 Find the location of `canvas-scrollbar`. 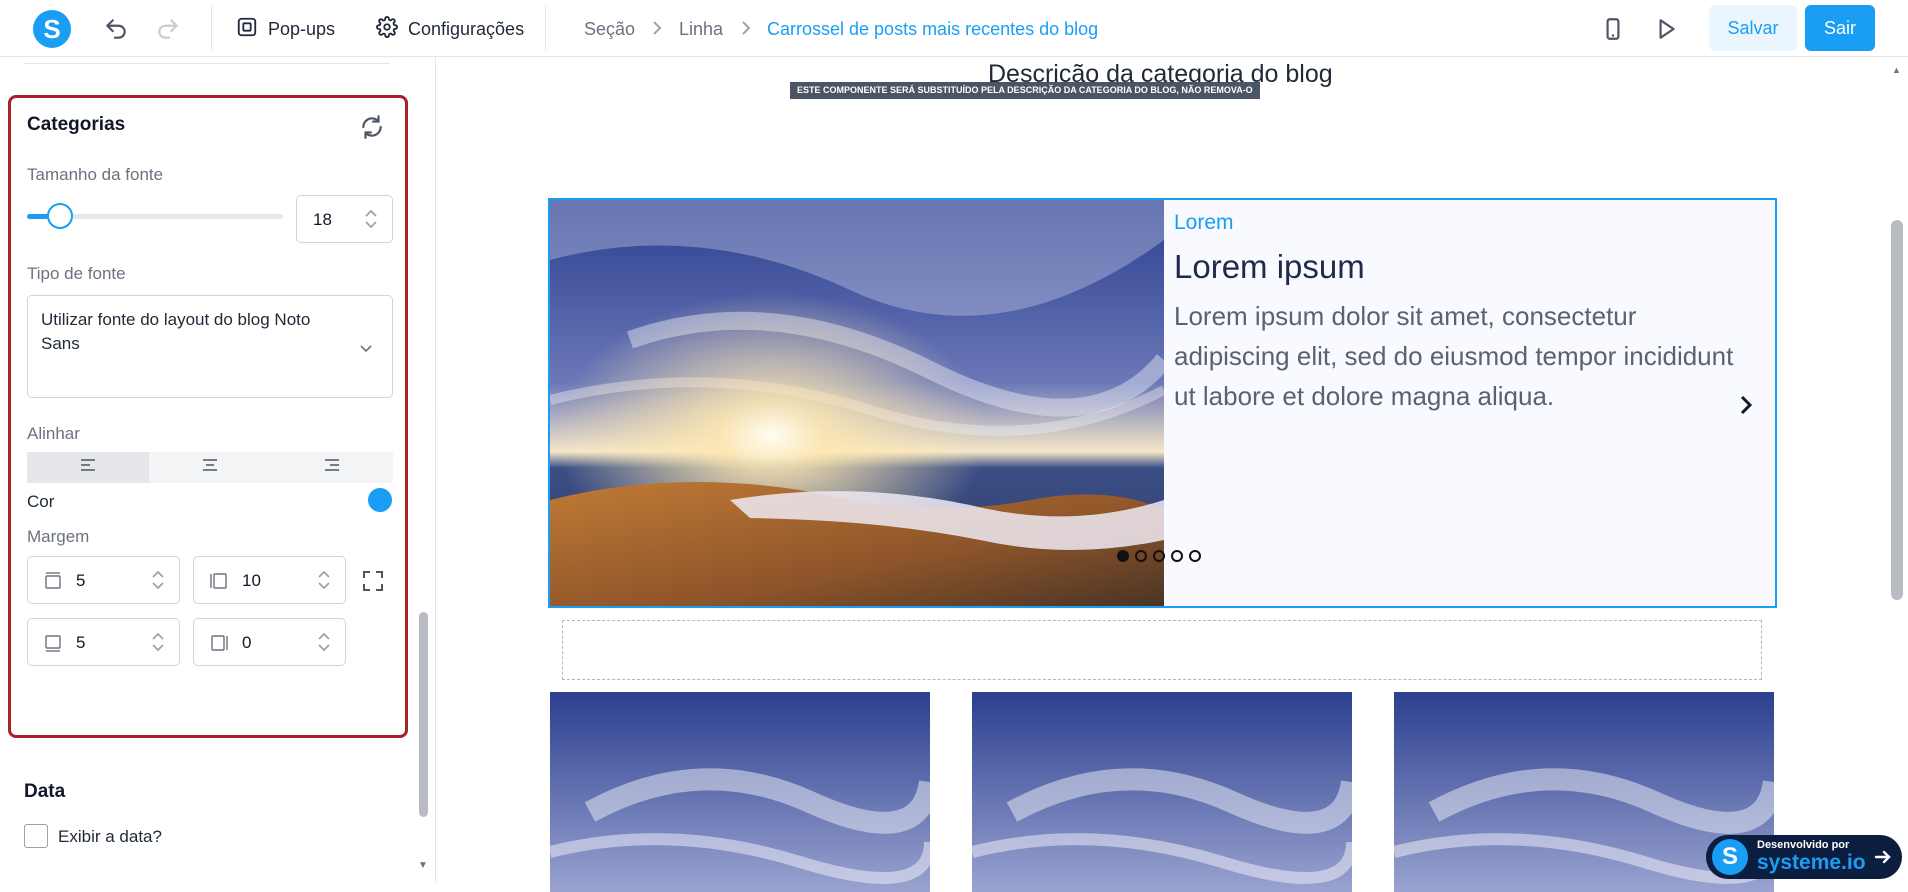

canvas-scrollbar is located at coordinates (1897, 410).